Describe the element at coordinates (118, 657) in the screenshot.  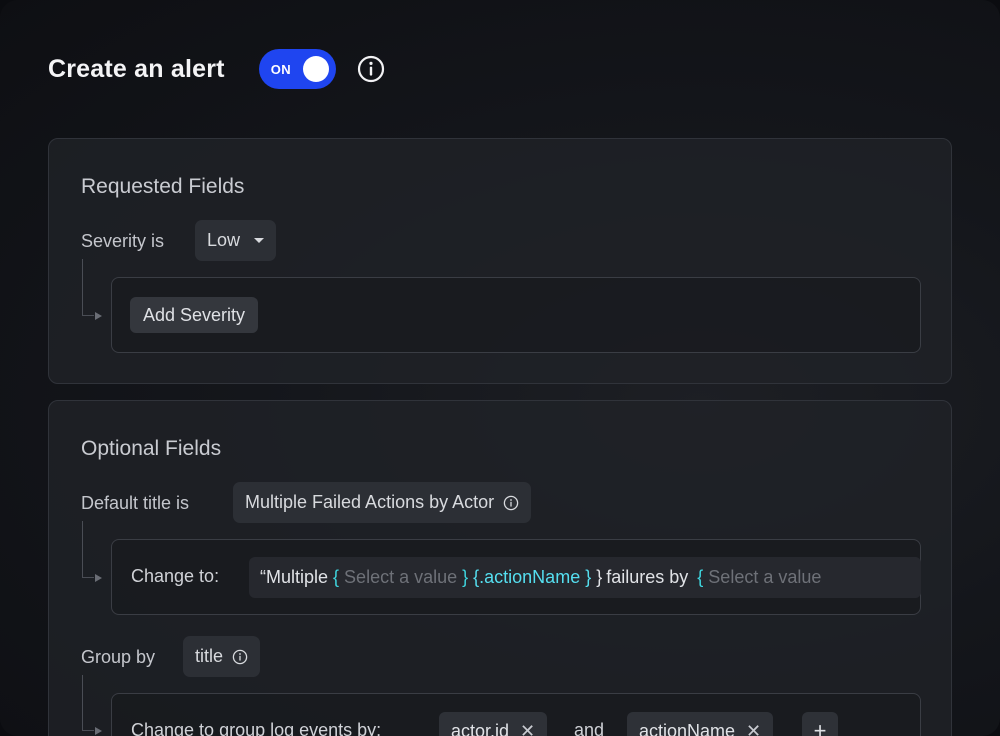
I see `group-by-label: Group by` at that location.